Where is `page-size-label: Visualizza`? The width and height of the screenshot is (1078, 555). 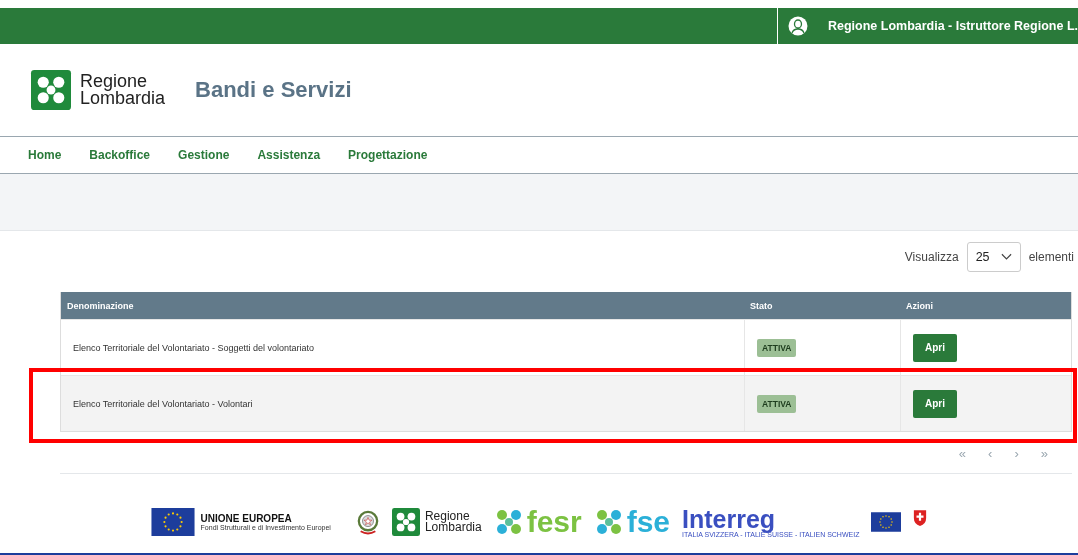
page-size-label: Visualizza is located at coordinates (931, 257).